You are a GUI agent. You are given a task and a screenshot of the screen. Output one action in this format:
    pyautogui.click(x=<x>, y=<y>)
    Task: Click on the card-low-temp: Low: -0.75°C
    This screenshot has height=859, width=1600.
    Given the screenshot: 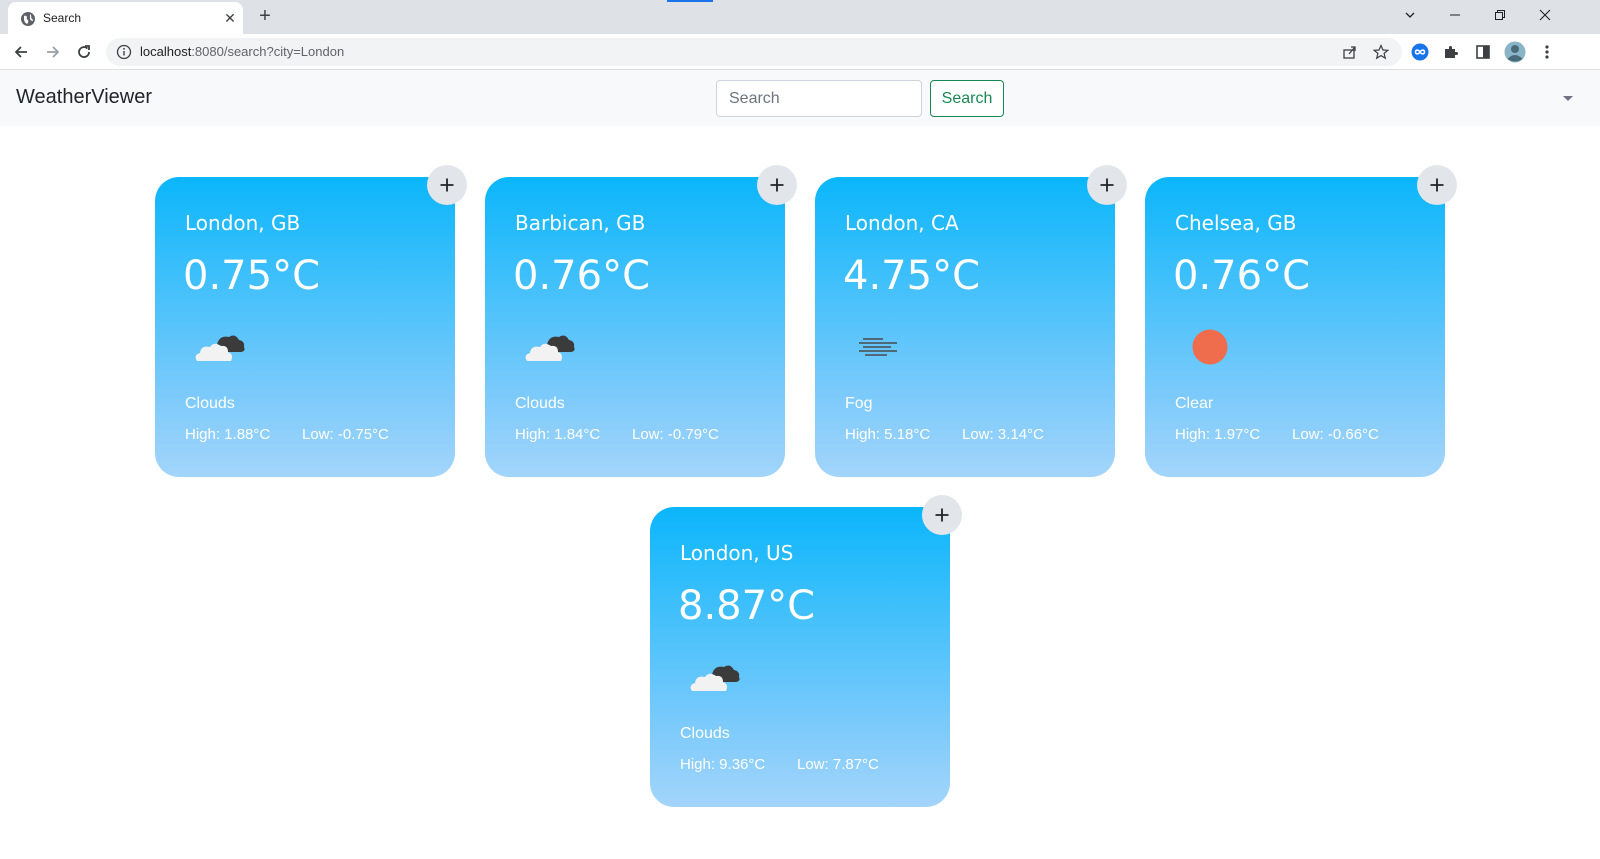 What is the action you would take?
    pyautogui.click(x=345, y=434)
    